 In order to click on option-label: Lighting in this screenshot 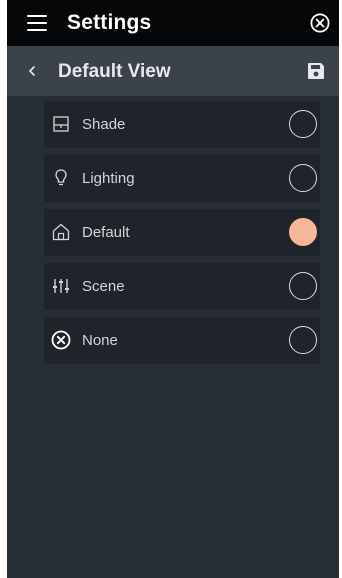, I will do `click(108, 178)`.